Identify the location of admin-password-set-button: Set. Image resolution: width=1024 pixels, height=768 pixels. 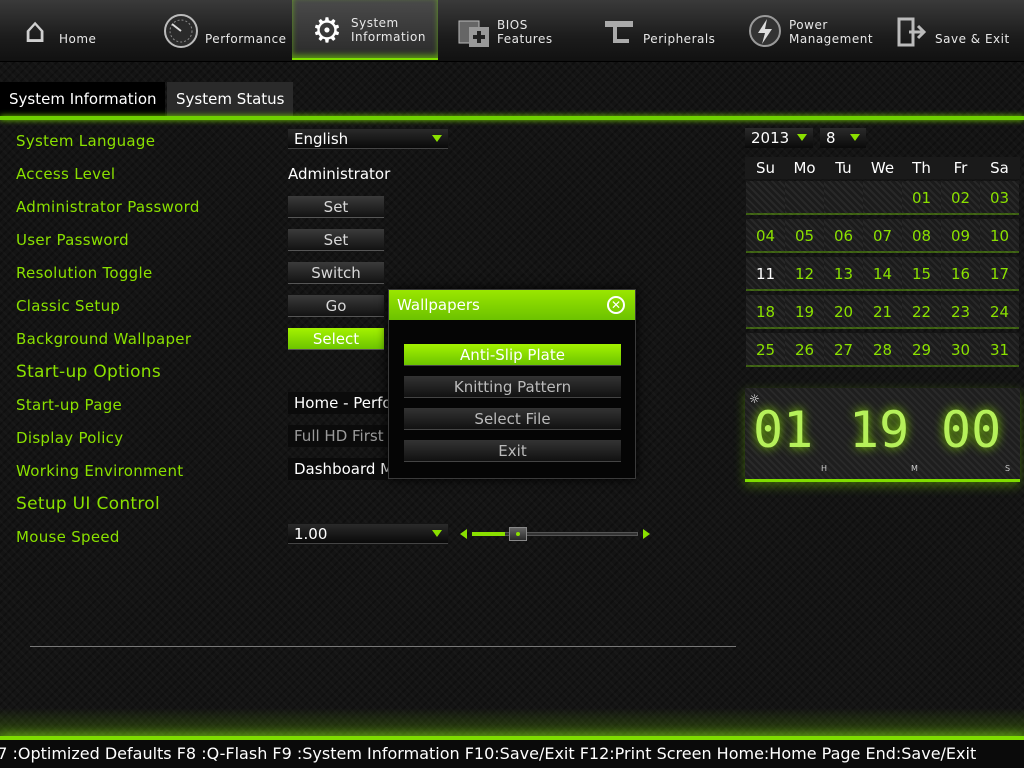
(336, 207).